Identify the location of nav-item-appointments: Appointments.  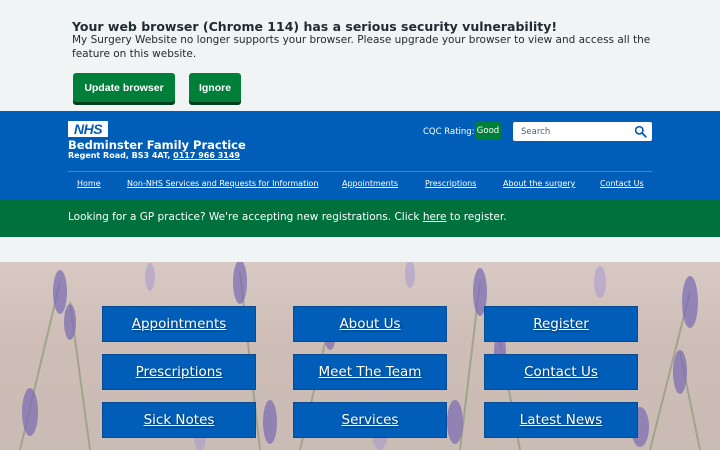
(370, 183).